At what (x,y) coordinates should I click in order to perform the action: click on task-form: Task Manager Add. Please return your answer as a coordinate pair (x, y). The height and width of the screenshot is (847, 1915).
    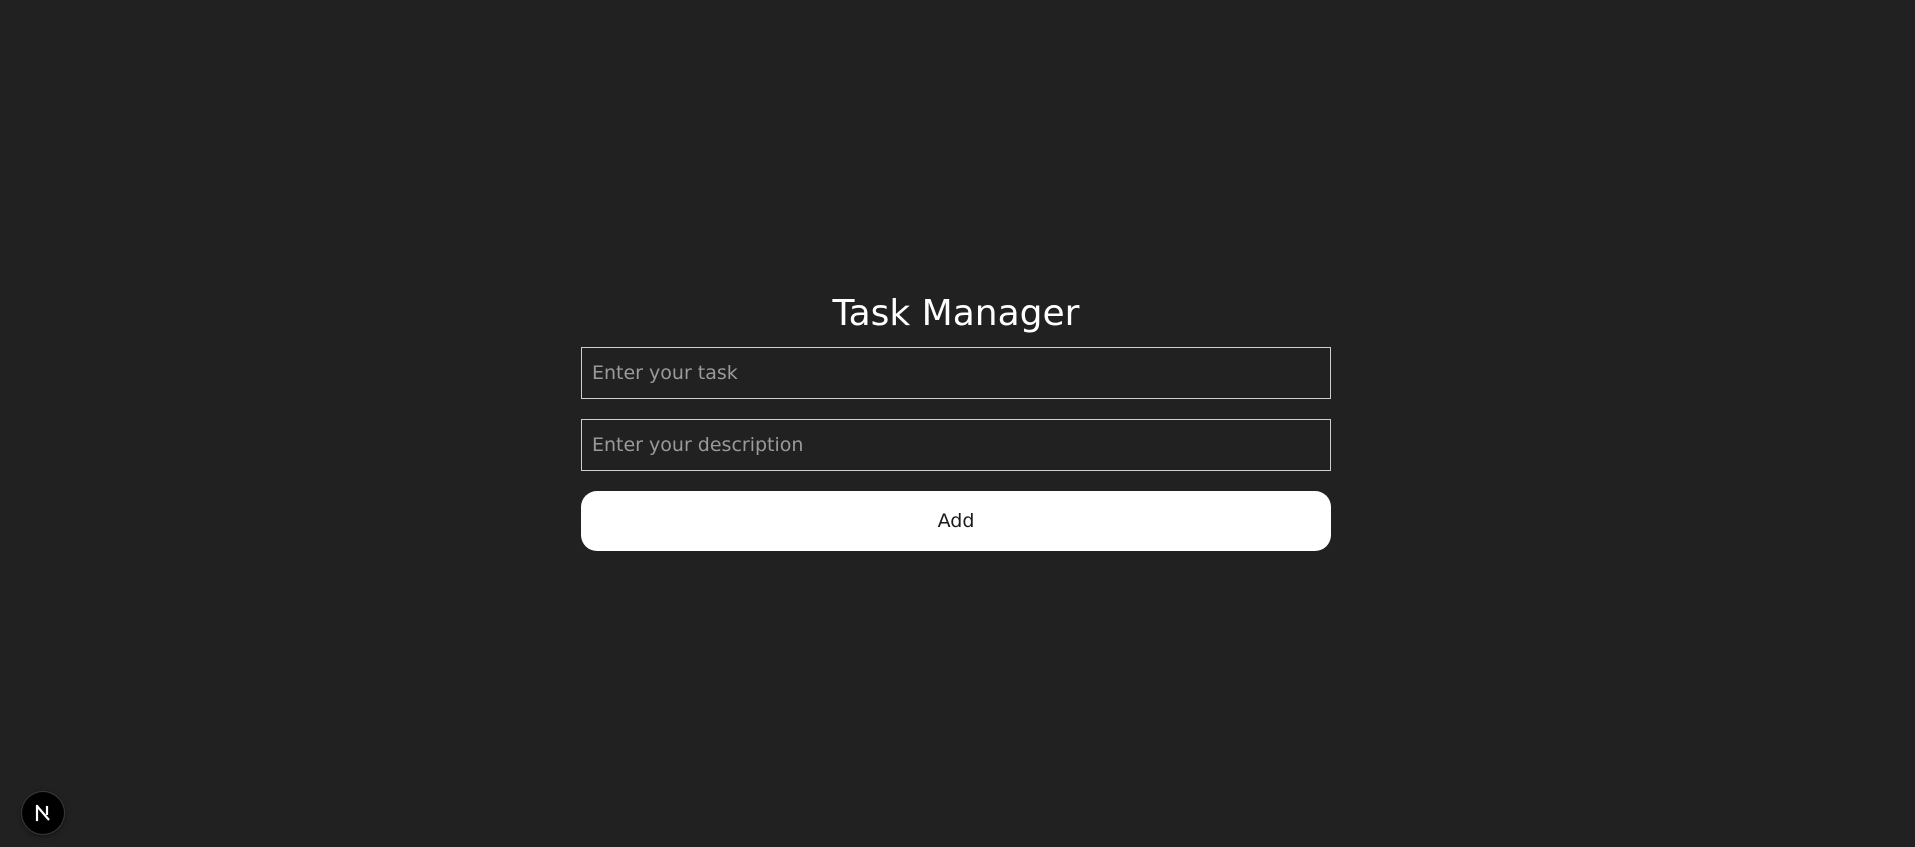
    Looking at the image, I should click on (956, 419).